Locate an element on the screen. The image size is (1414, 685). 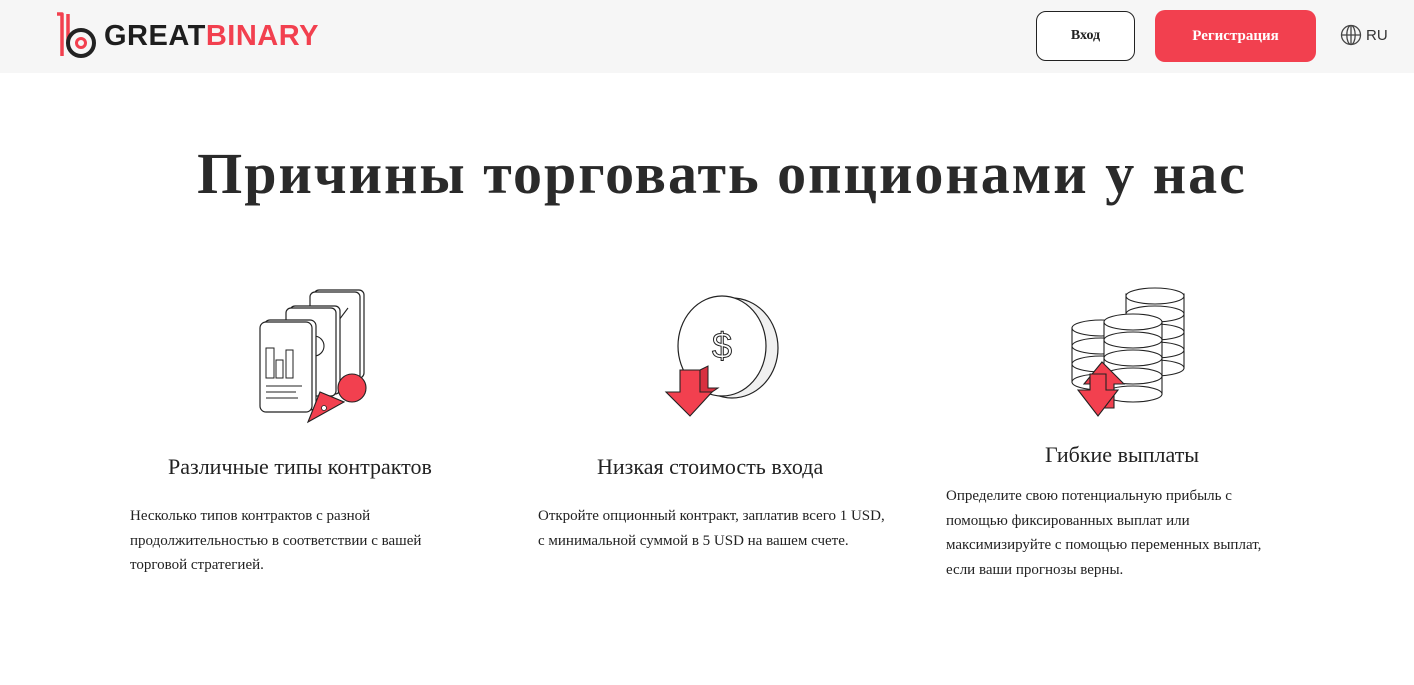
feature-title-contracts: Различные типы контрактов is located at coordinates (300, 466).